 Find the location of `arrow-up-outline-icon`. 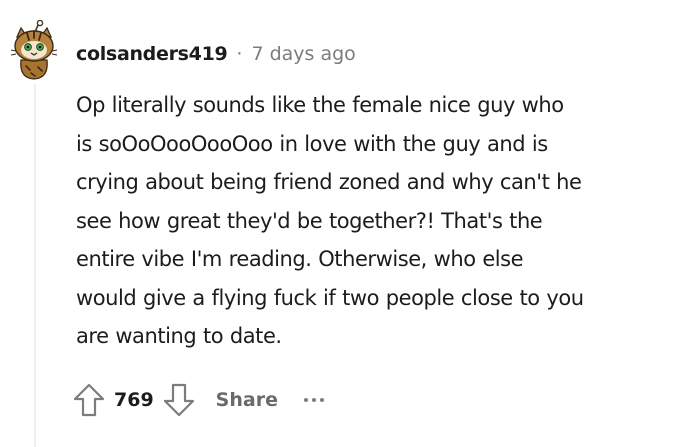

arrow-up-outline-icon is located at coordinates (89, 400).